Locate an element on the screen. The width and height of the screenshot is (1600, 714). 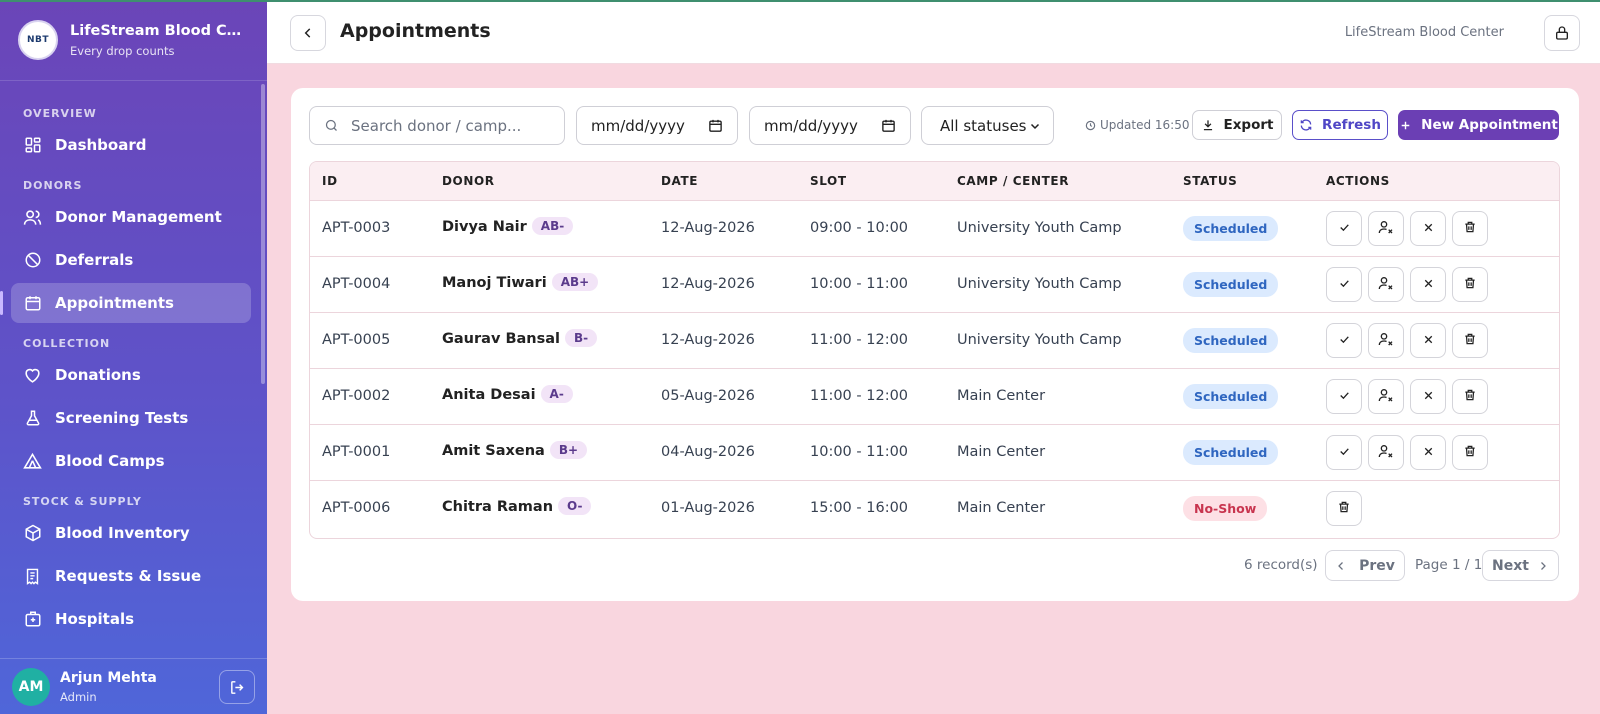
close-icon is located at coordinates (1428, 340).